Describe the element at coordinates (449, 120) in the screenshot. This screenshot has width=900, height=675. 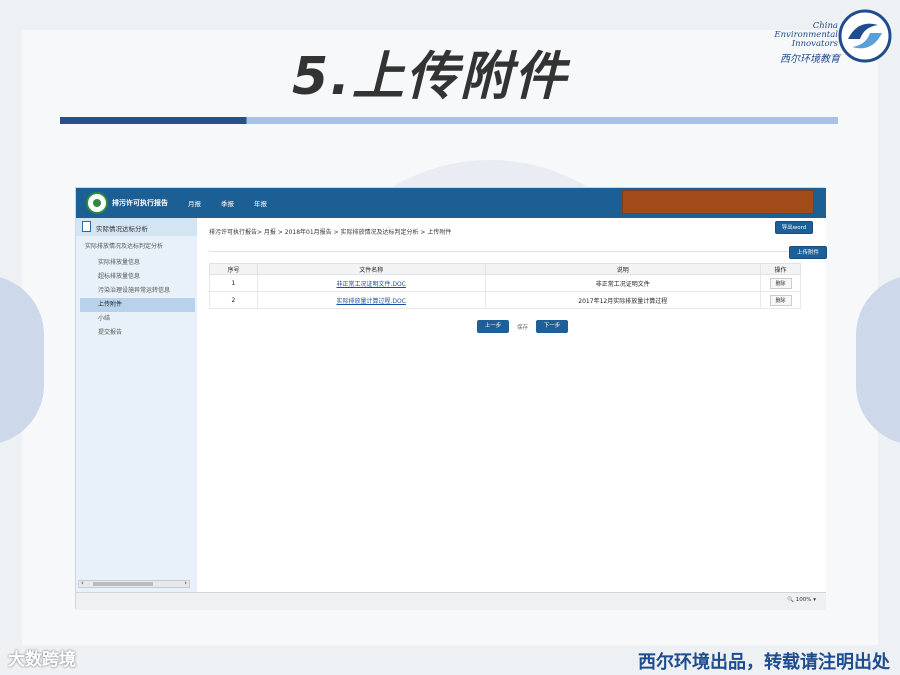
I see `title-divider` at that location.